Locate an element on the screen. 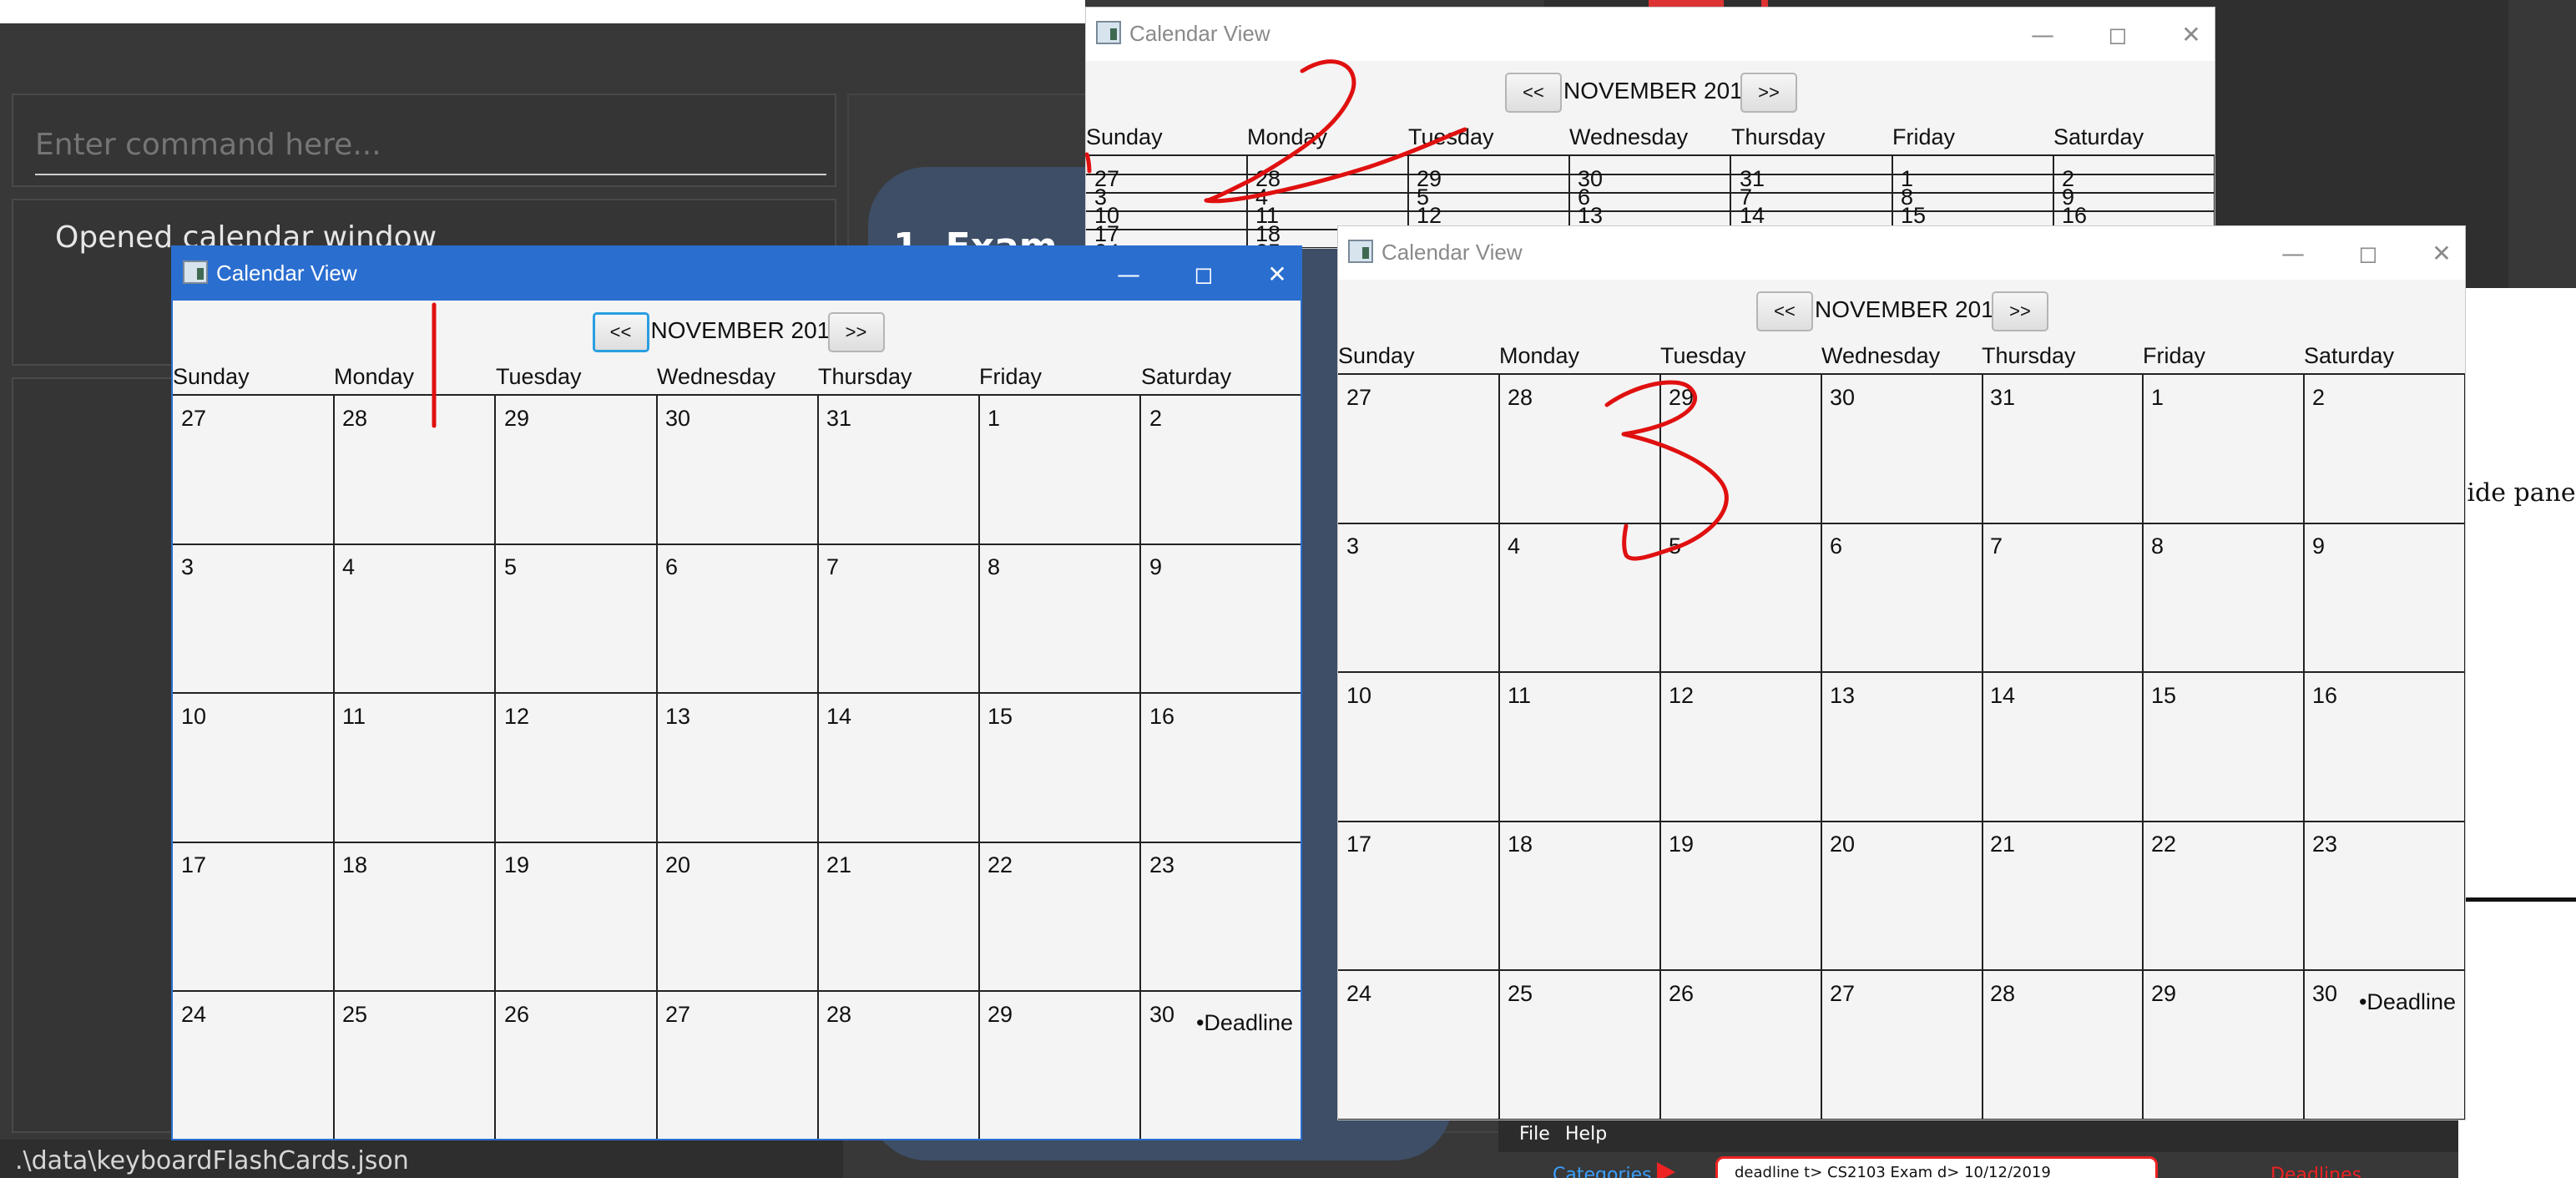  day-cell: 23 is located at coordinates (2384, 896).